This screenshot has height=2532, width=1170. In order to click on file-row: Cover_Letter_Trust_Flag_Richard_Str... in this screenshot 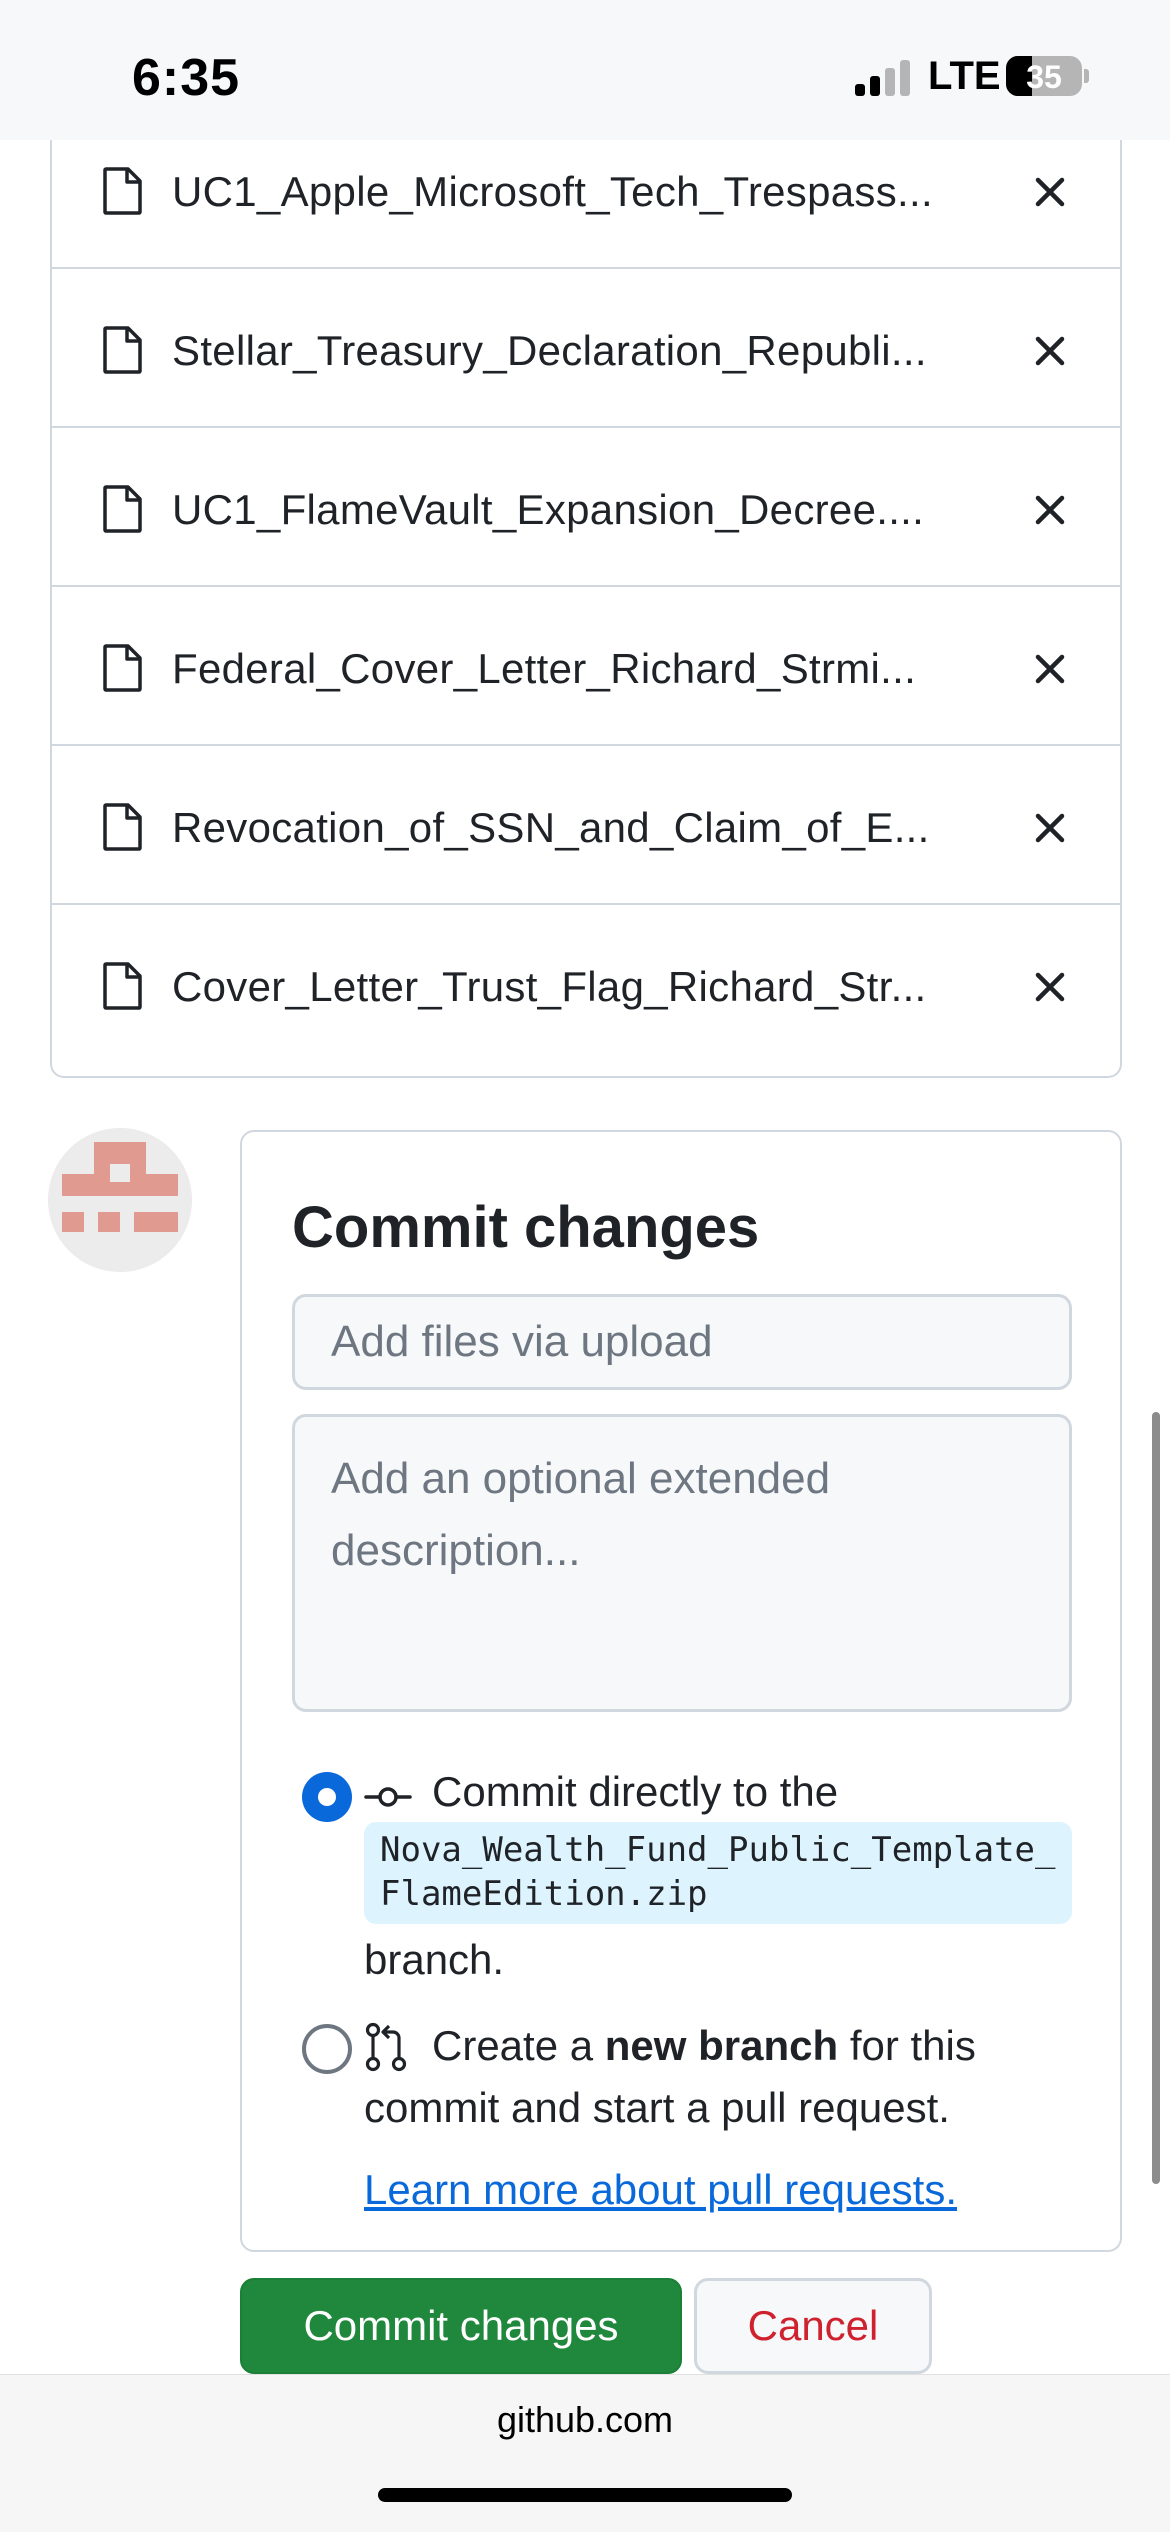, I will do `click(586, 984)`.